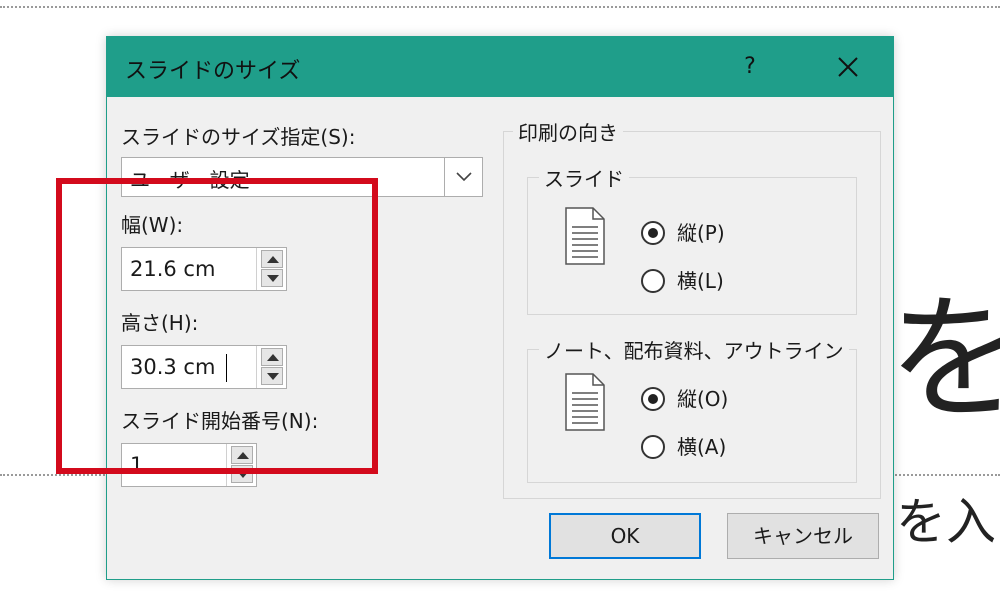 The image size is (1000, 616). Describe the element at coordinates (226, 368) in the screenshot. I see `text-cursor` at that location.